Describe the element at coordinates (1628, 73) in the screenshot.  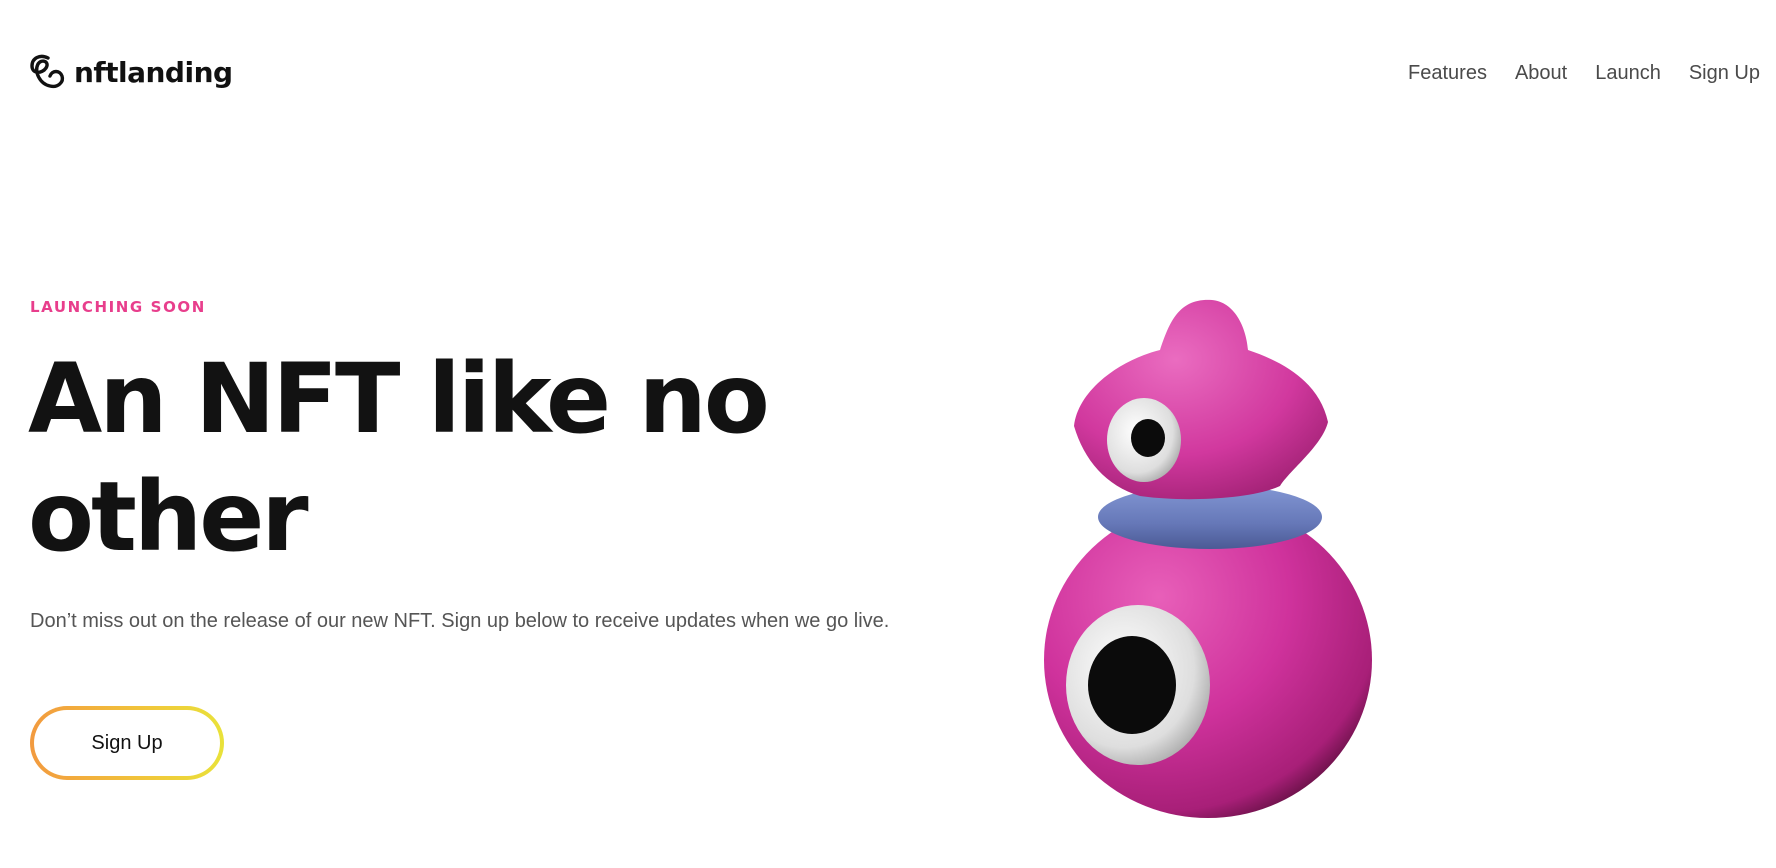
I see `nav-link-launch: Launch` at that location.